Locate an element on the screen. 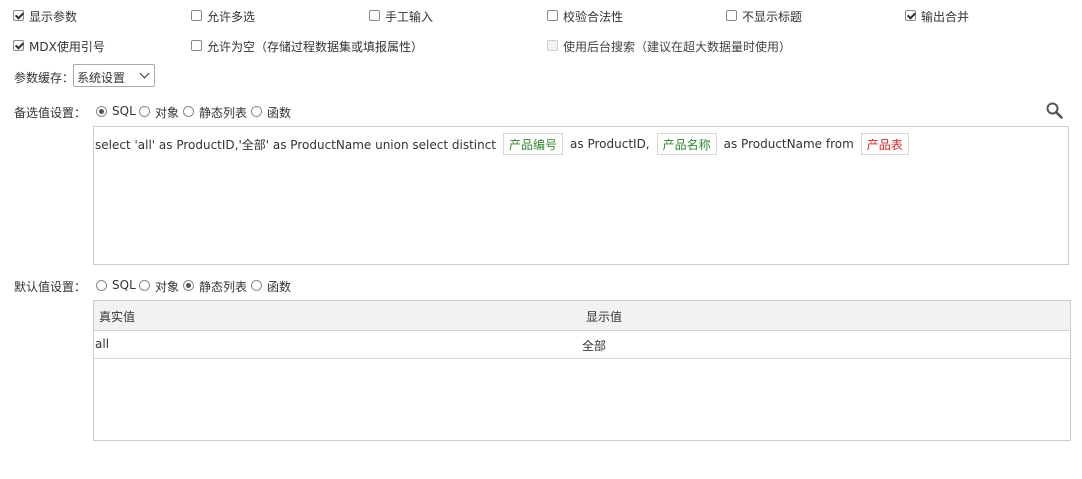 The width and height of the screenshot is (1082, 479). manual-input-checkbox is located at coordinates (374, 15).